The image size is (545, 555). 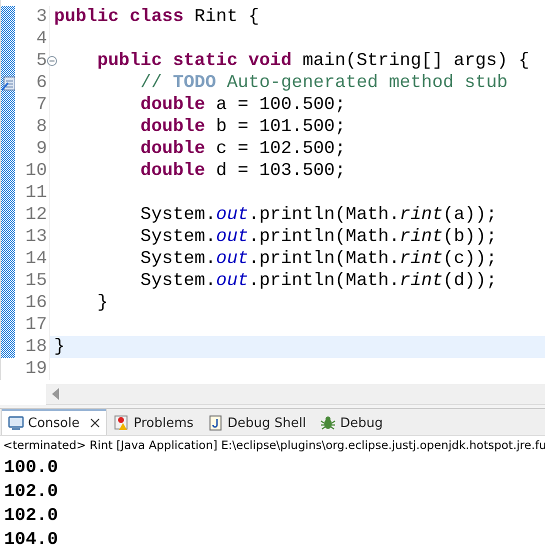 What do you see at coordinates (216, 423) in the screenshot?
I see `document-icon` at bounding box center [216, 423].